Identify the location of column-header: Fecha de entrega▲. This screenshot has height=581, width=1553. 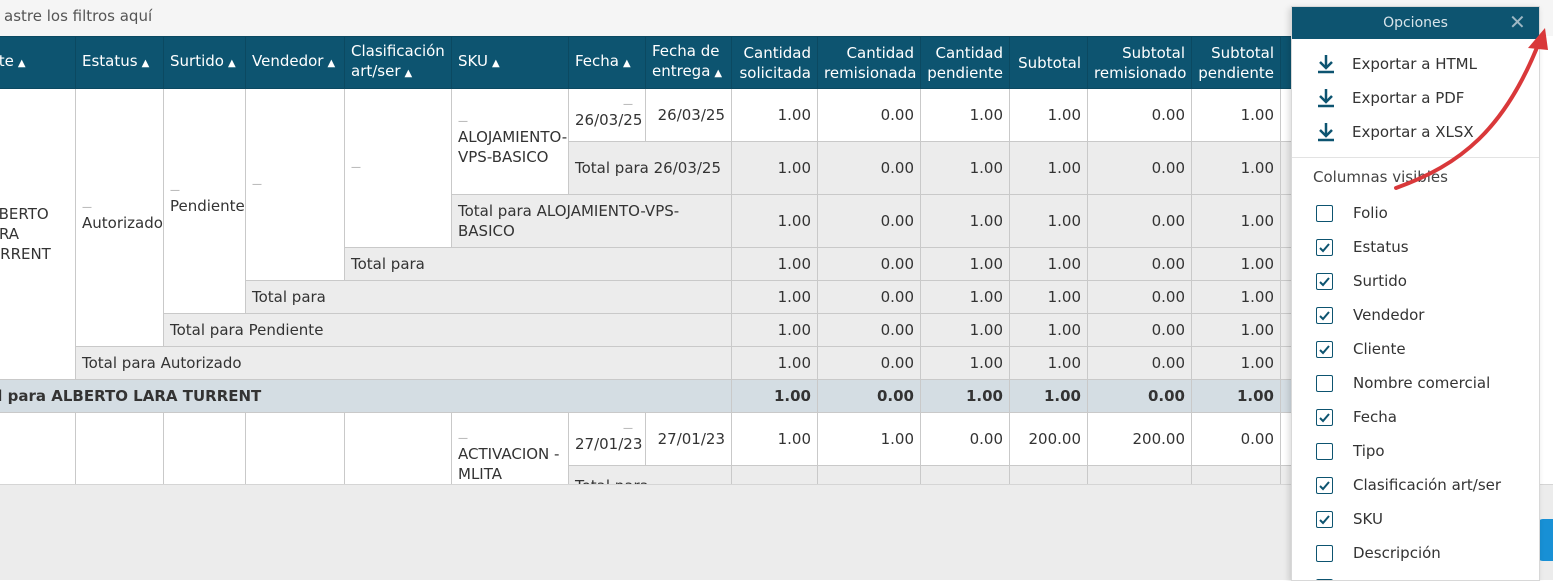
(689, 63).